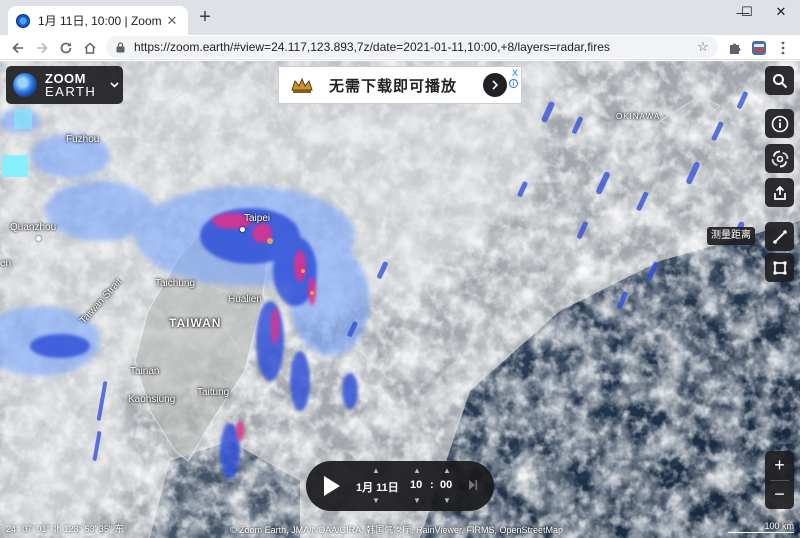 Image resolution: width=800 pixels, height=538 pixels. I want to click on map-label-quanzhou: Quanzhou, so click(33, 227).